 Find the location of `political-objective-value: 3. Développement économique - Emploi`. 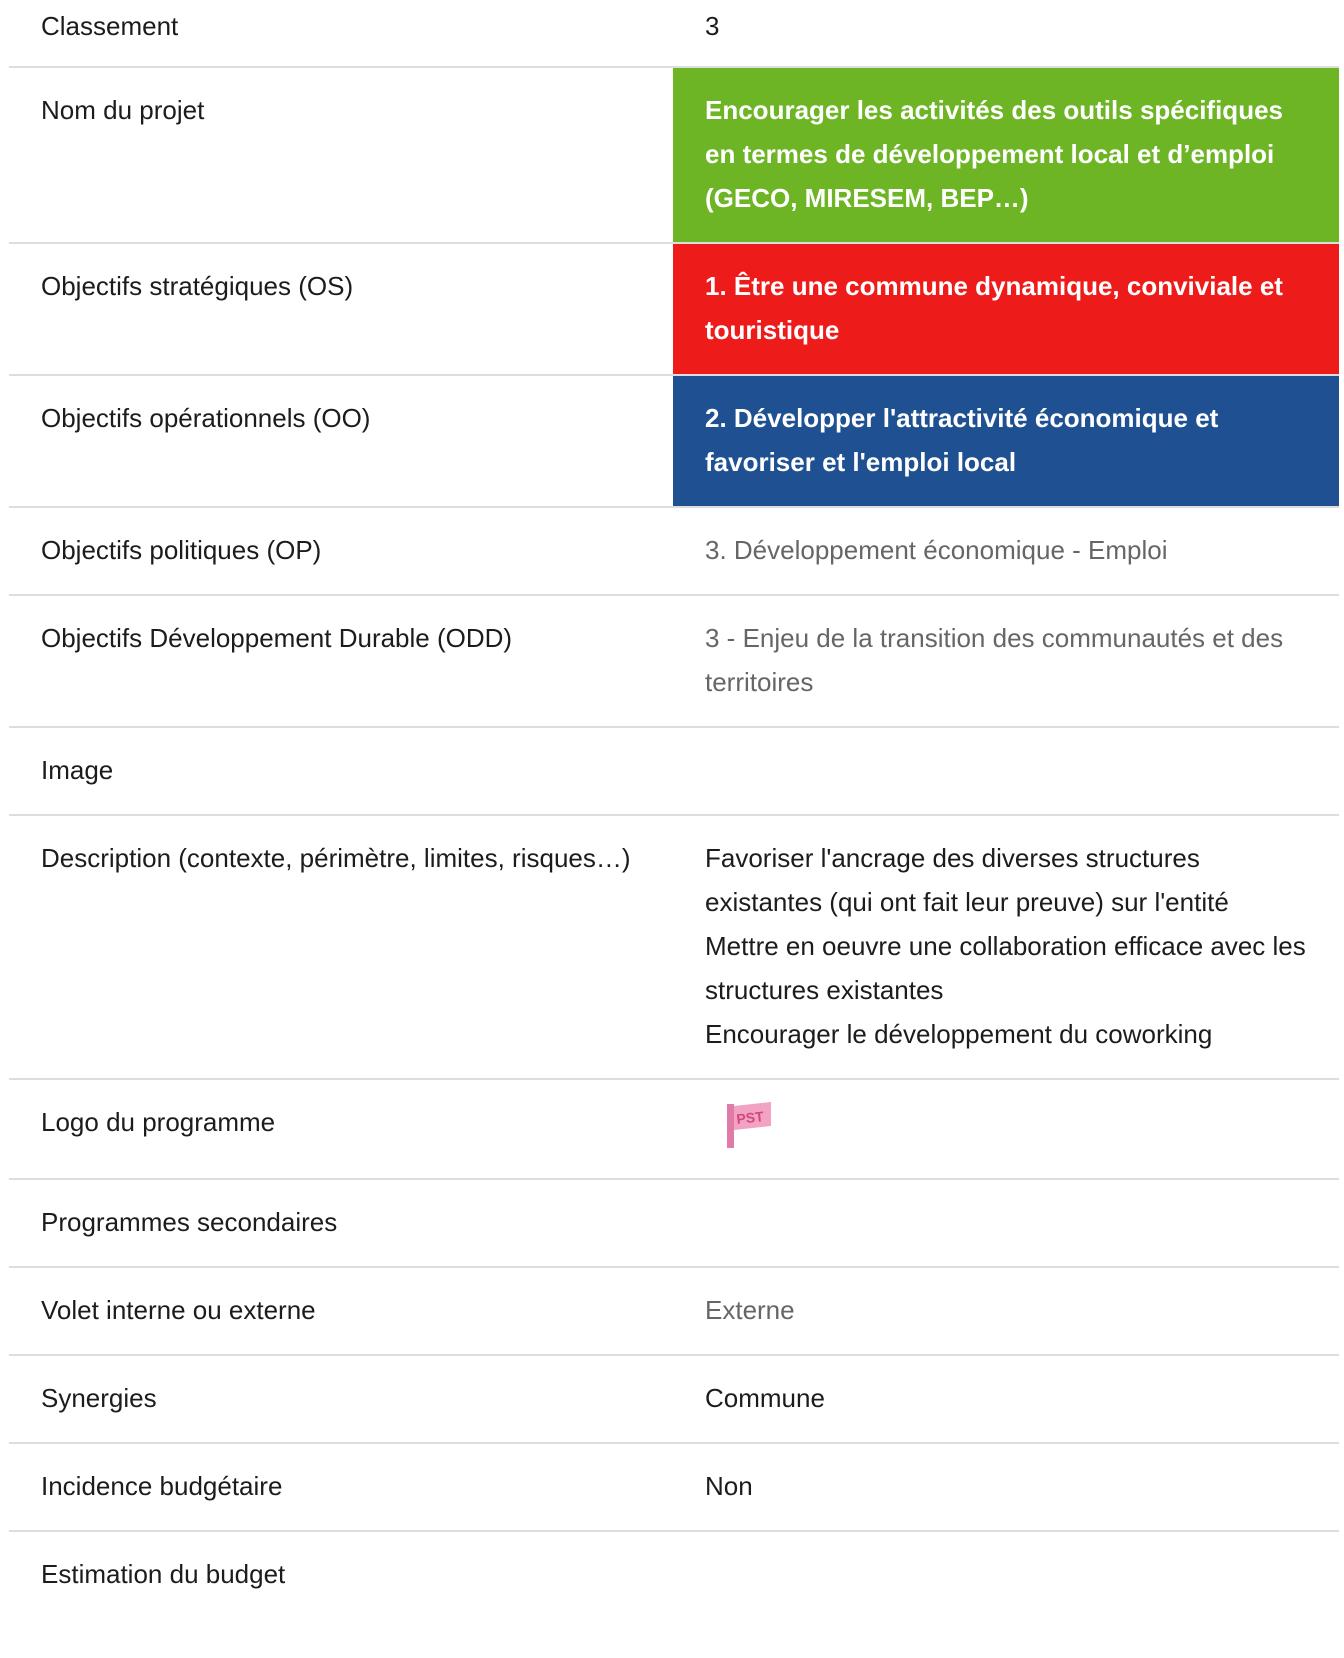

political-objective-value: 3. Développement économique - Emploi is located at coordinates (936, 550).